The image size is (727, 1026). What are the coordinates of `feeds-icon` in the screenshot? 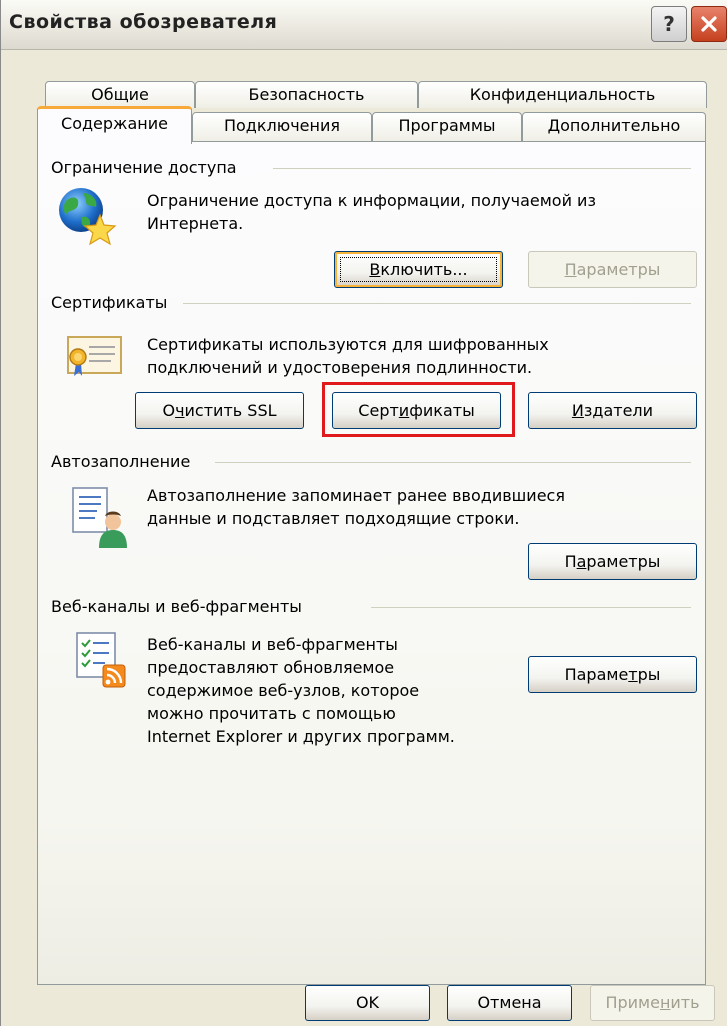 It's located at (101, 660).